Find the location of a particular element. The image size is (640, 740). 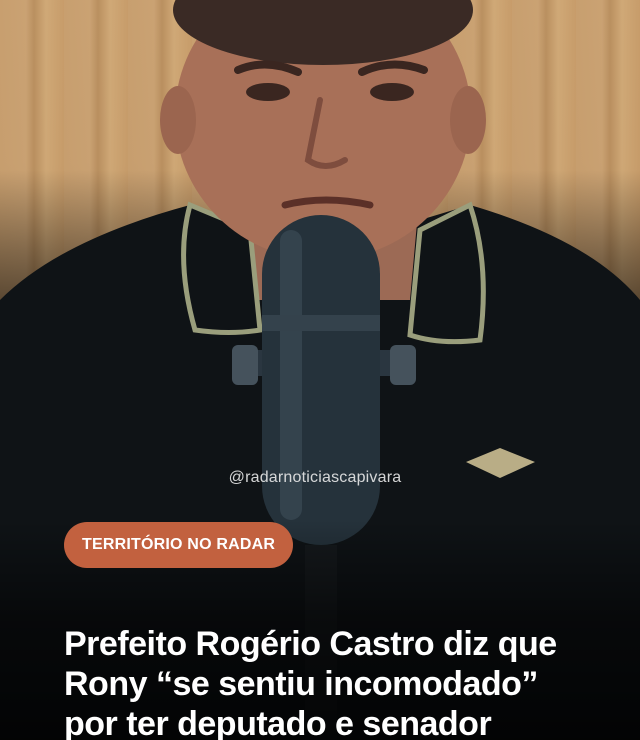

mic-mount-left is located at coordinates (245, 365).